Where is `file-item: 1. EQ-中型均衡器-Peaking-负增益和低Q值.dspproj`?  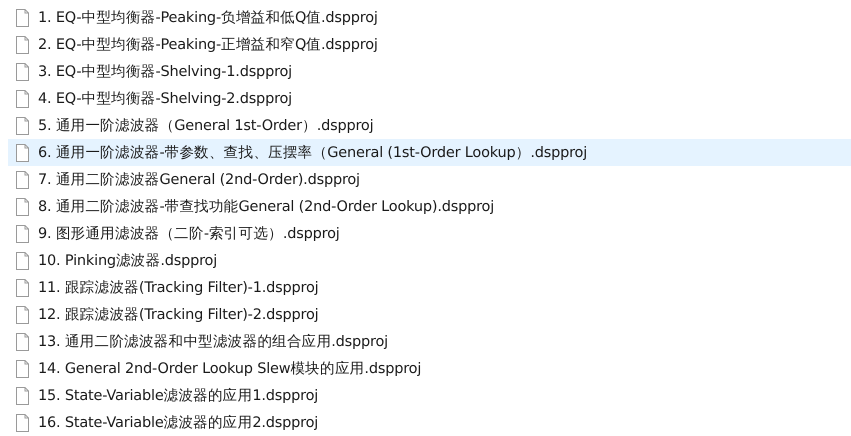
file-item: 1. EQ-中型均衡器-Peaking-负增益和低Q值.dspproj is located at coordinates (429, 17).